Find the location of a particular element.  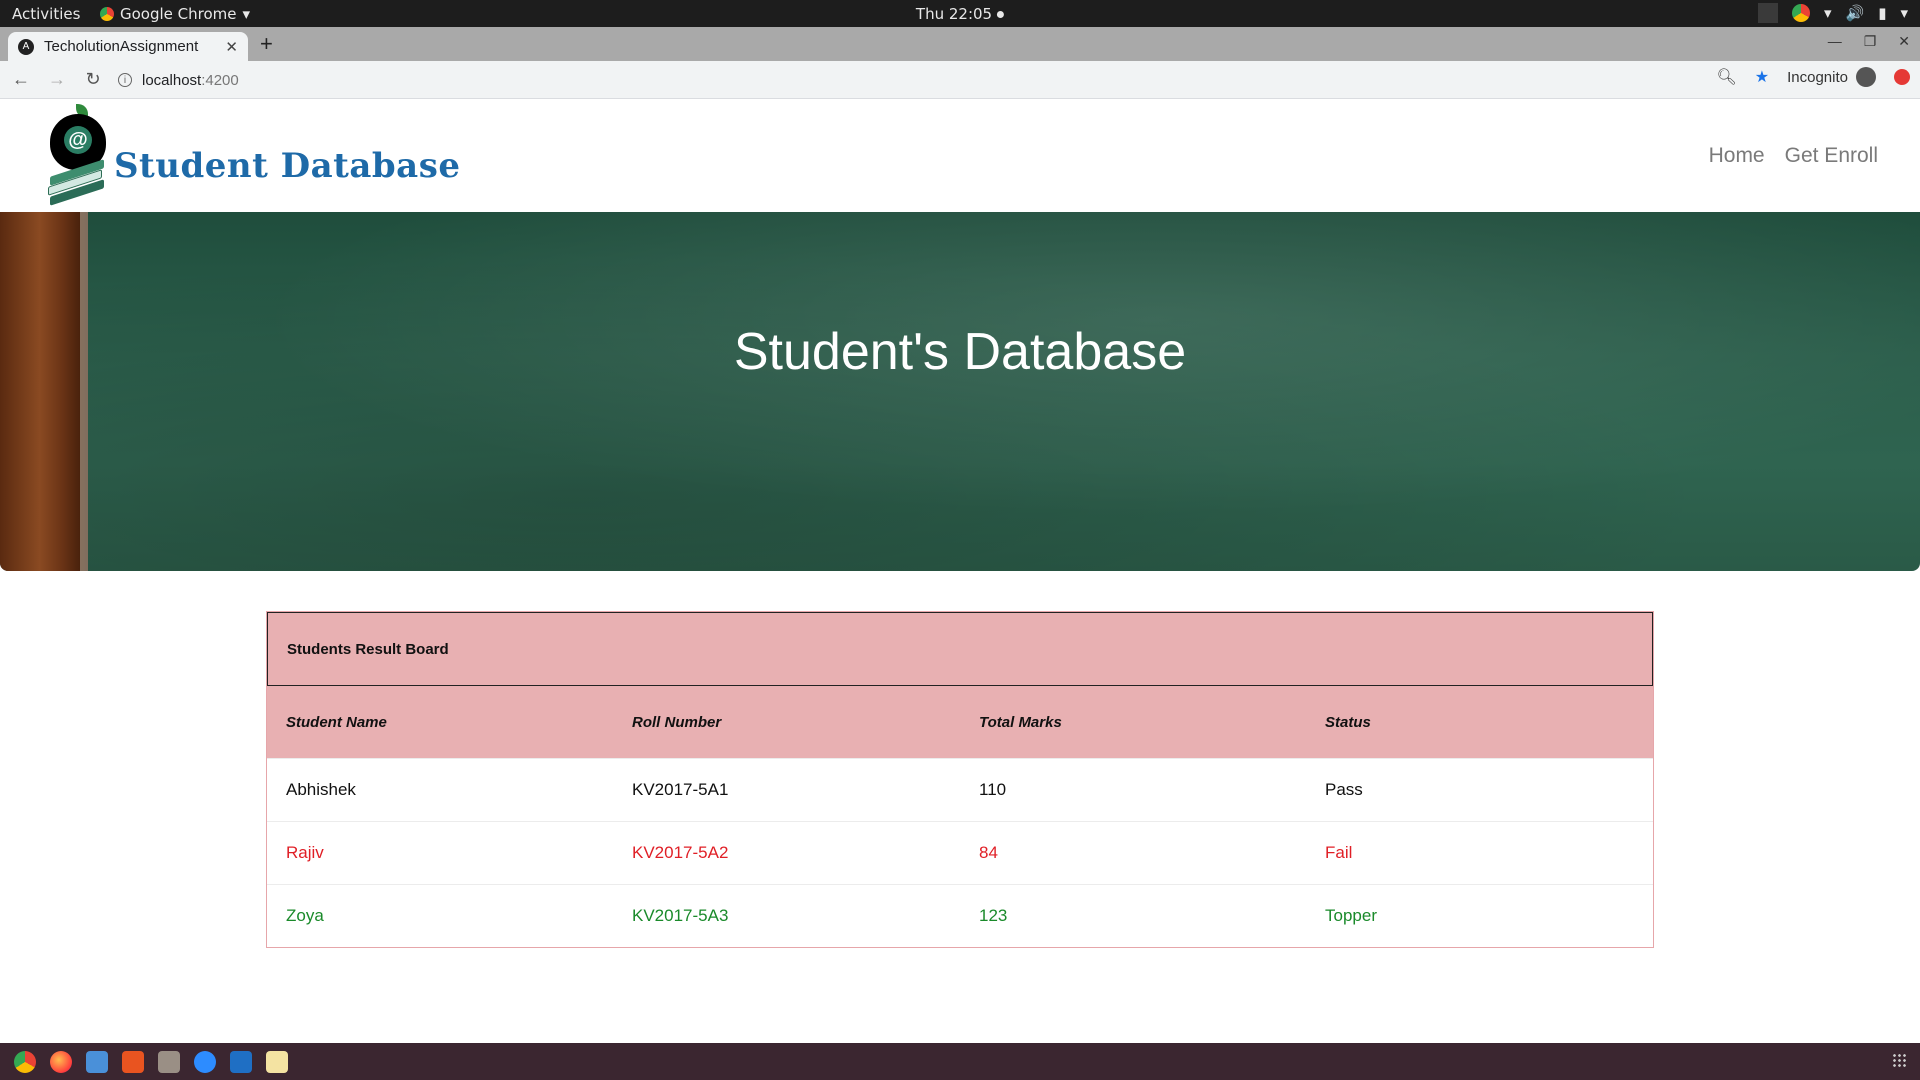

logo-text: Student Database is located at coordinates (287, 166).